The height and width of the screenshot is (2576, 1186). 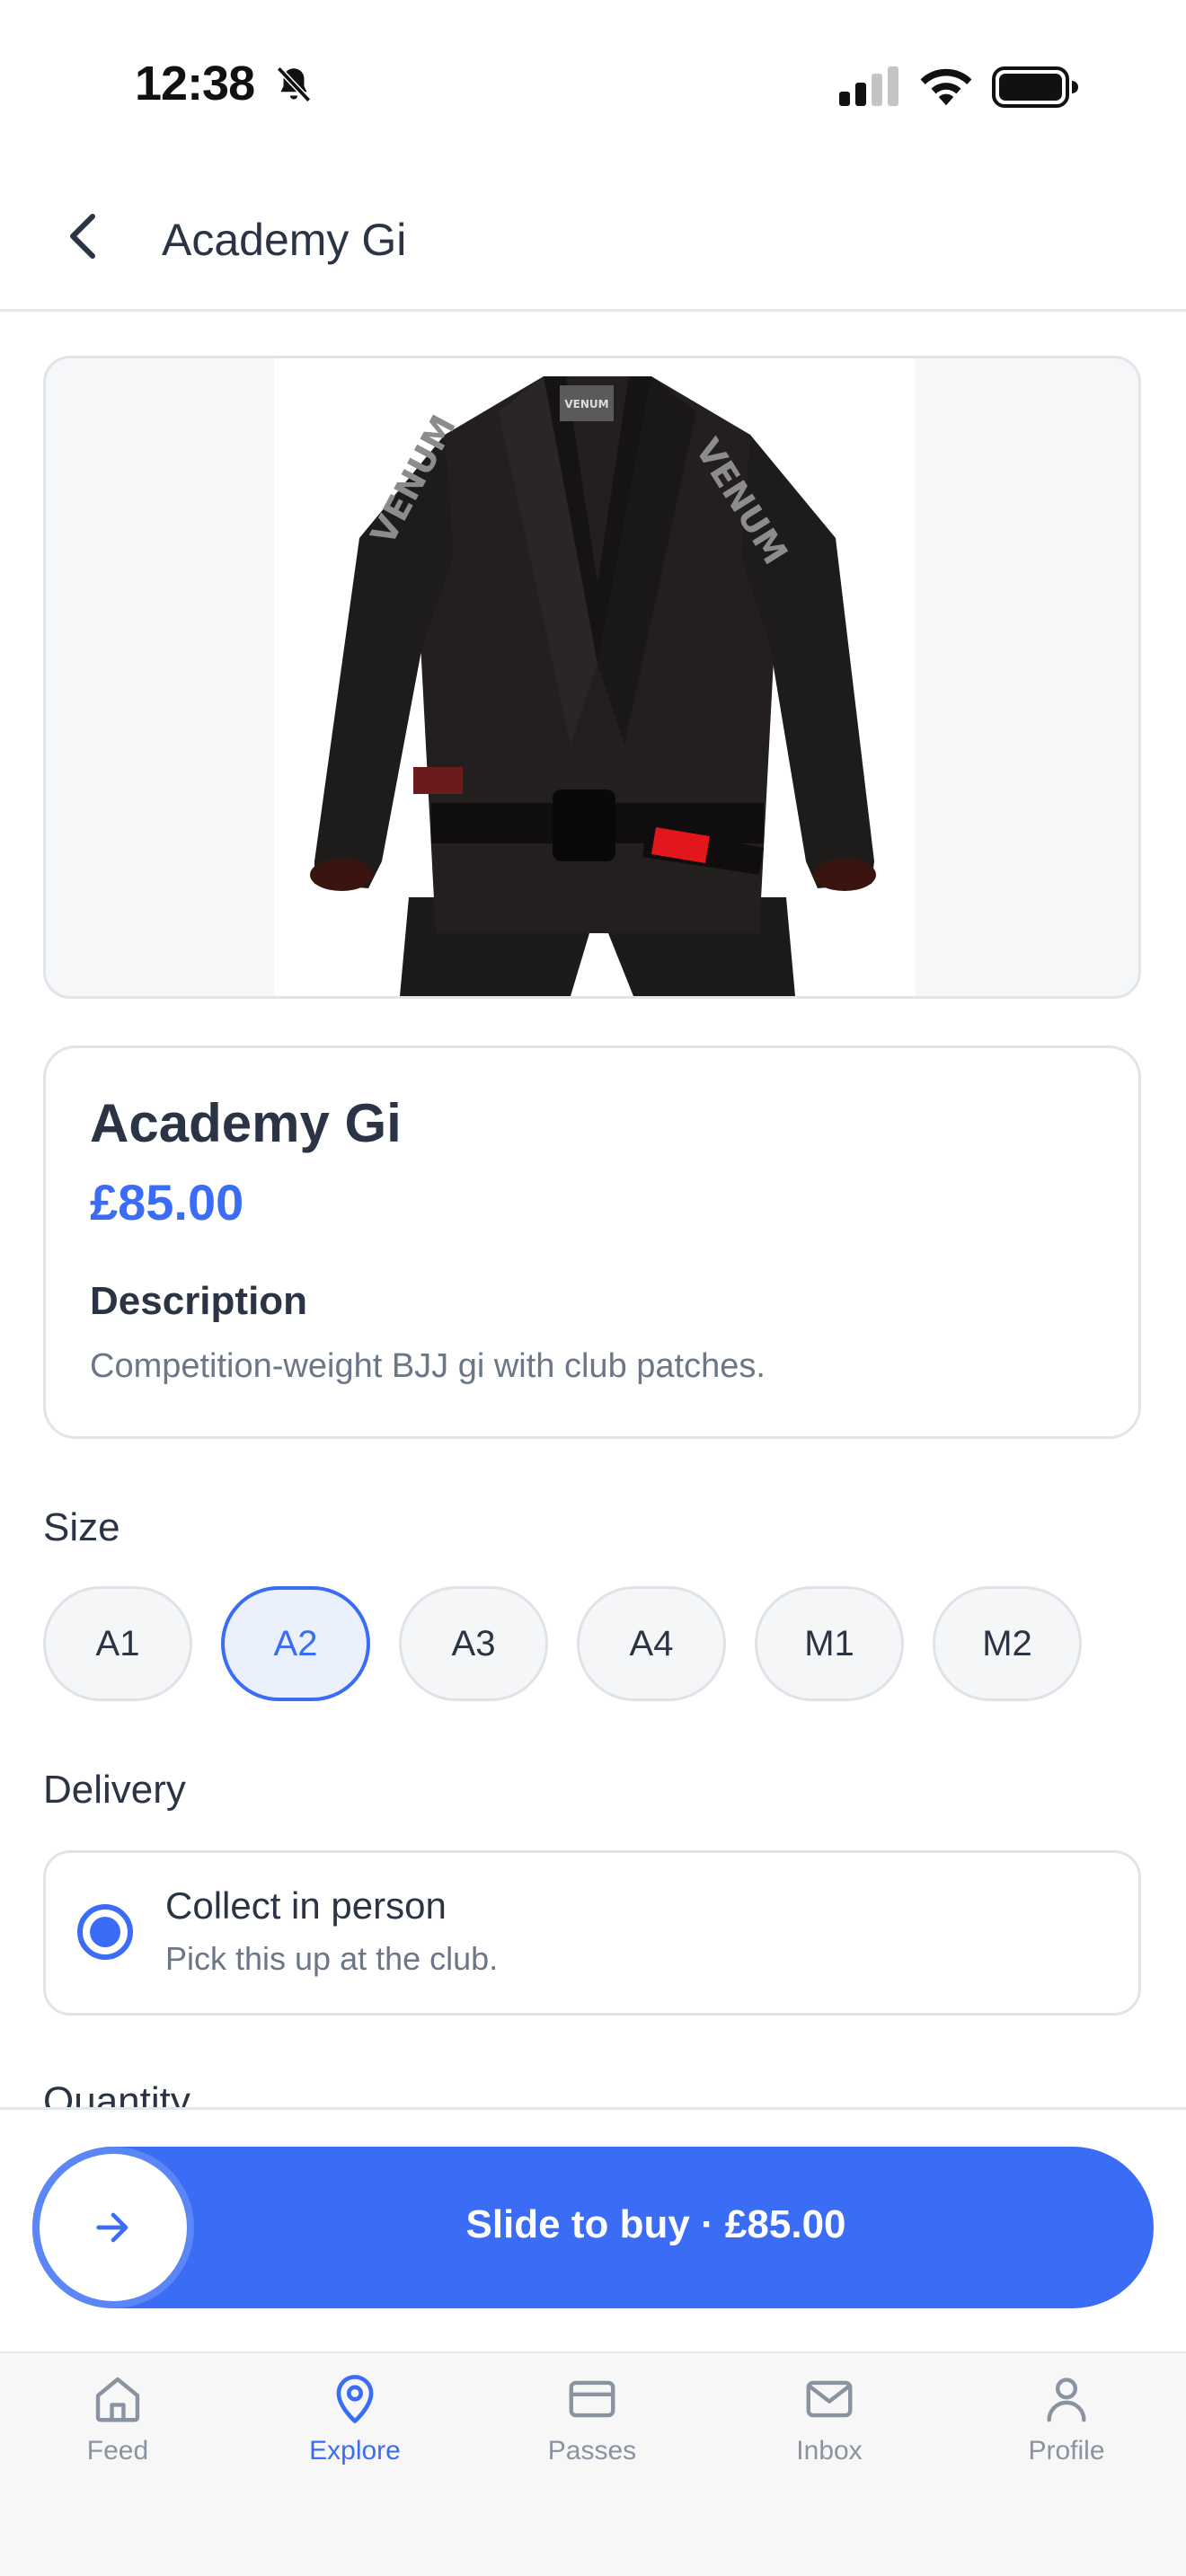 I want to click on tab-passes: Passes, so click(x=592, y=2418).